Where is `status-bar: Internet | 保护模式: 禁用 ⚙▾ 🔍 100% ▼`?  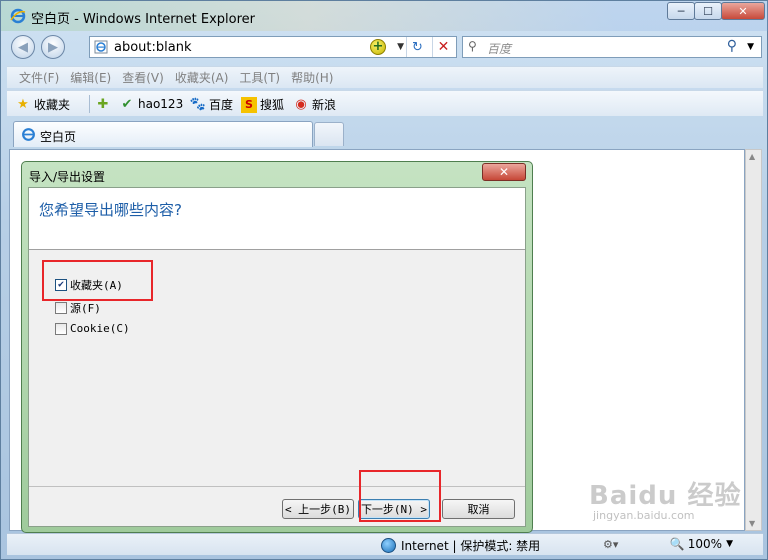 status-bar: Internet | 保护模式: 禁用 ⚙▾ 🔍 100% ▼ is located at coordinates (385, 544).